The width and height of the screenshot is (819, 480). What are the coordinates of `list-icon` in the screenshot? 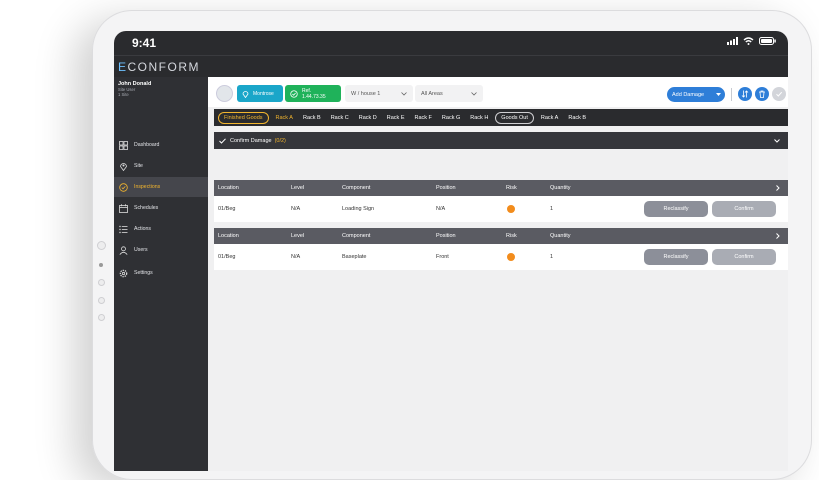 It's located at (123, 229).